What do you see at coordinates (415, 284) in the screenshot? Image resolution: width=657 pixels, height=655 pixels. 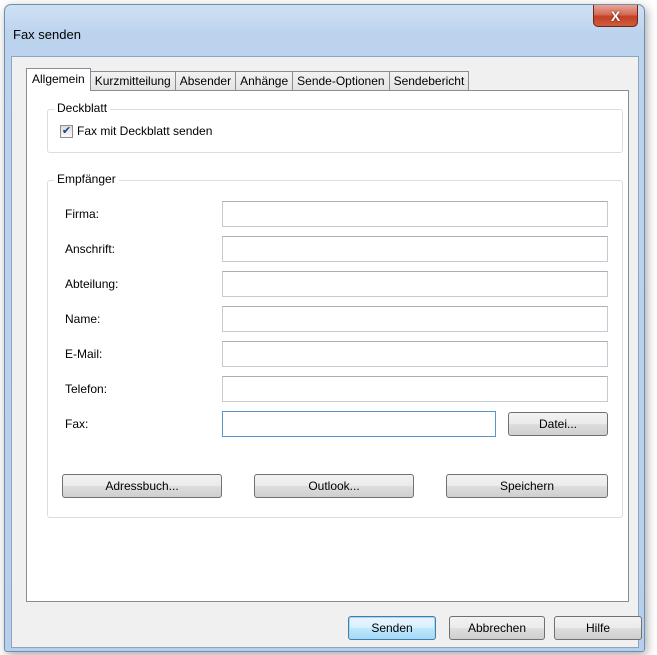 I see `abteilung-field` at bounding box center [415, 284].